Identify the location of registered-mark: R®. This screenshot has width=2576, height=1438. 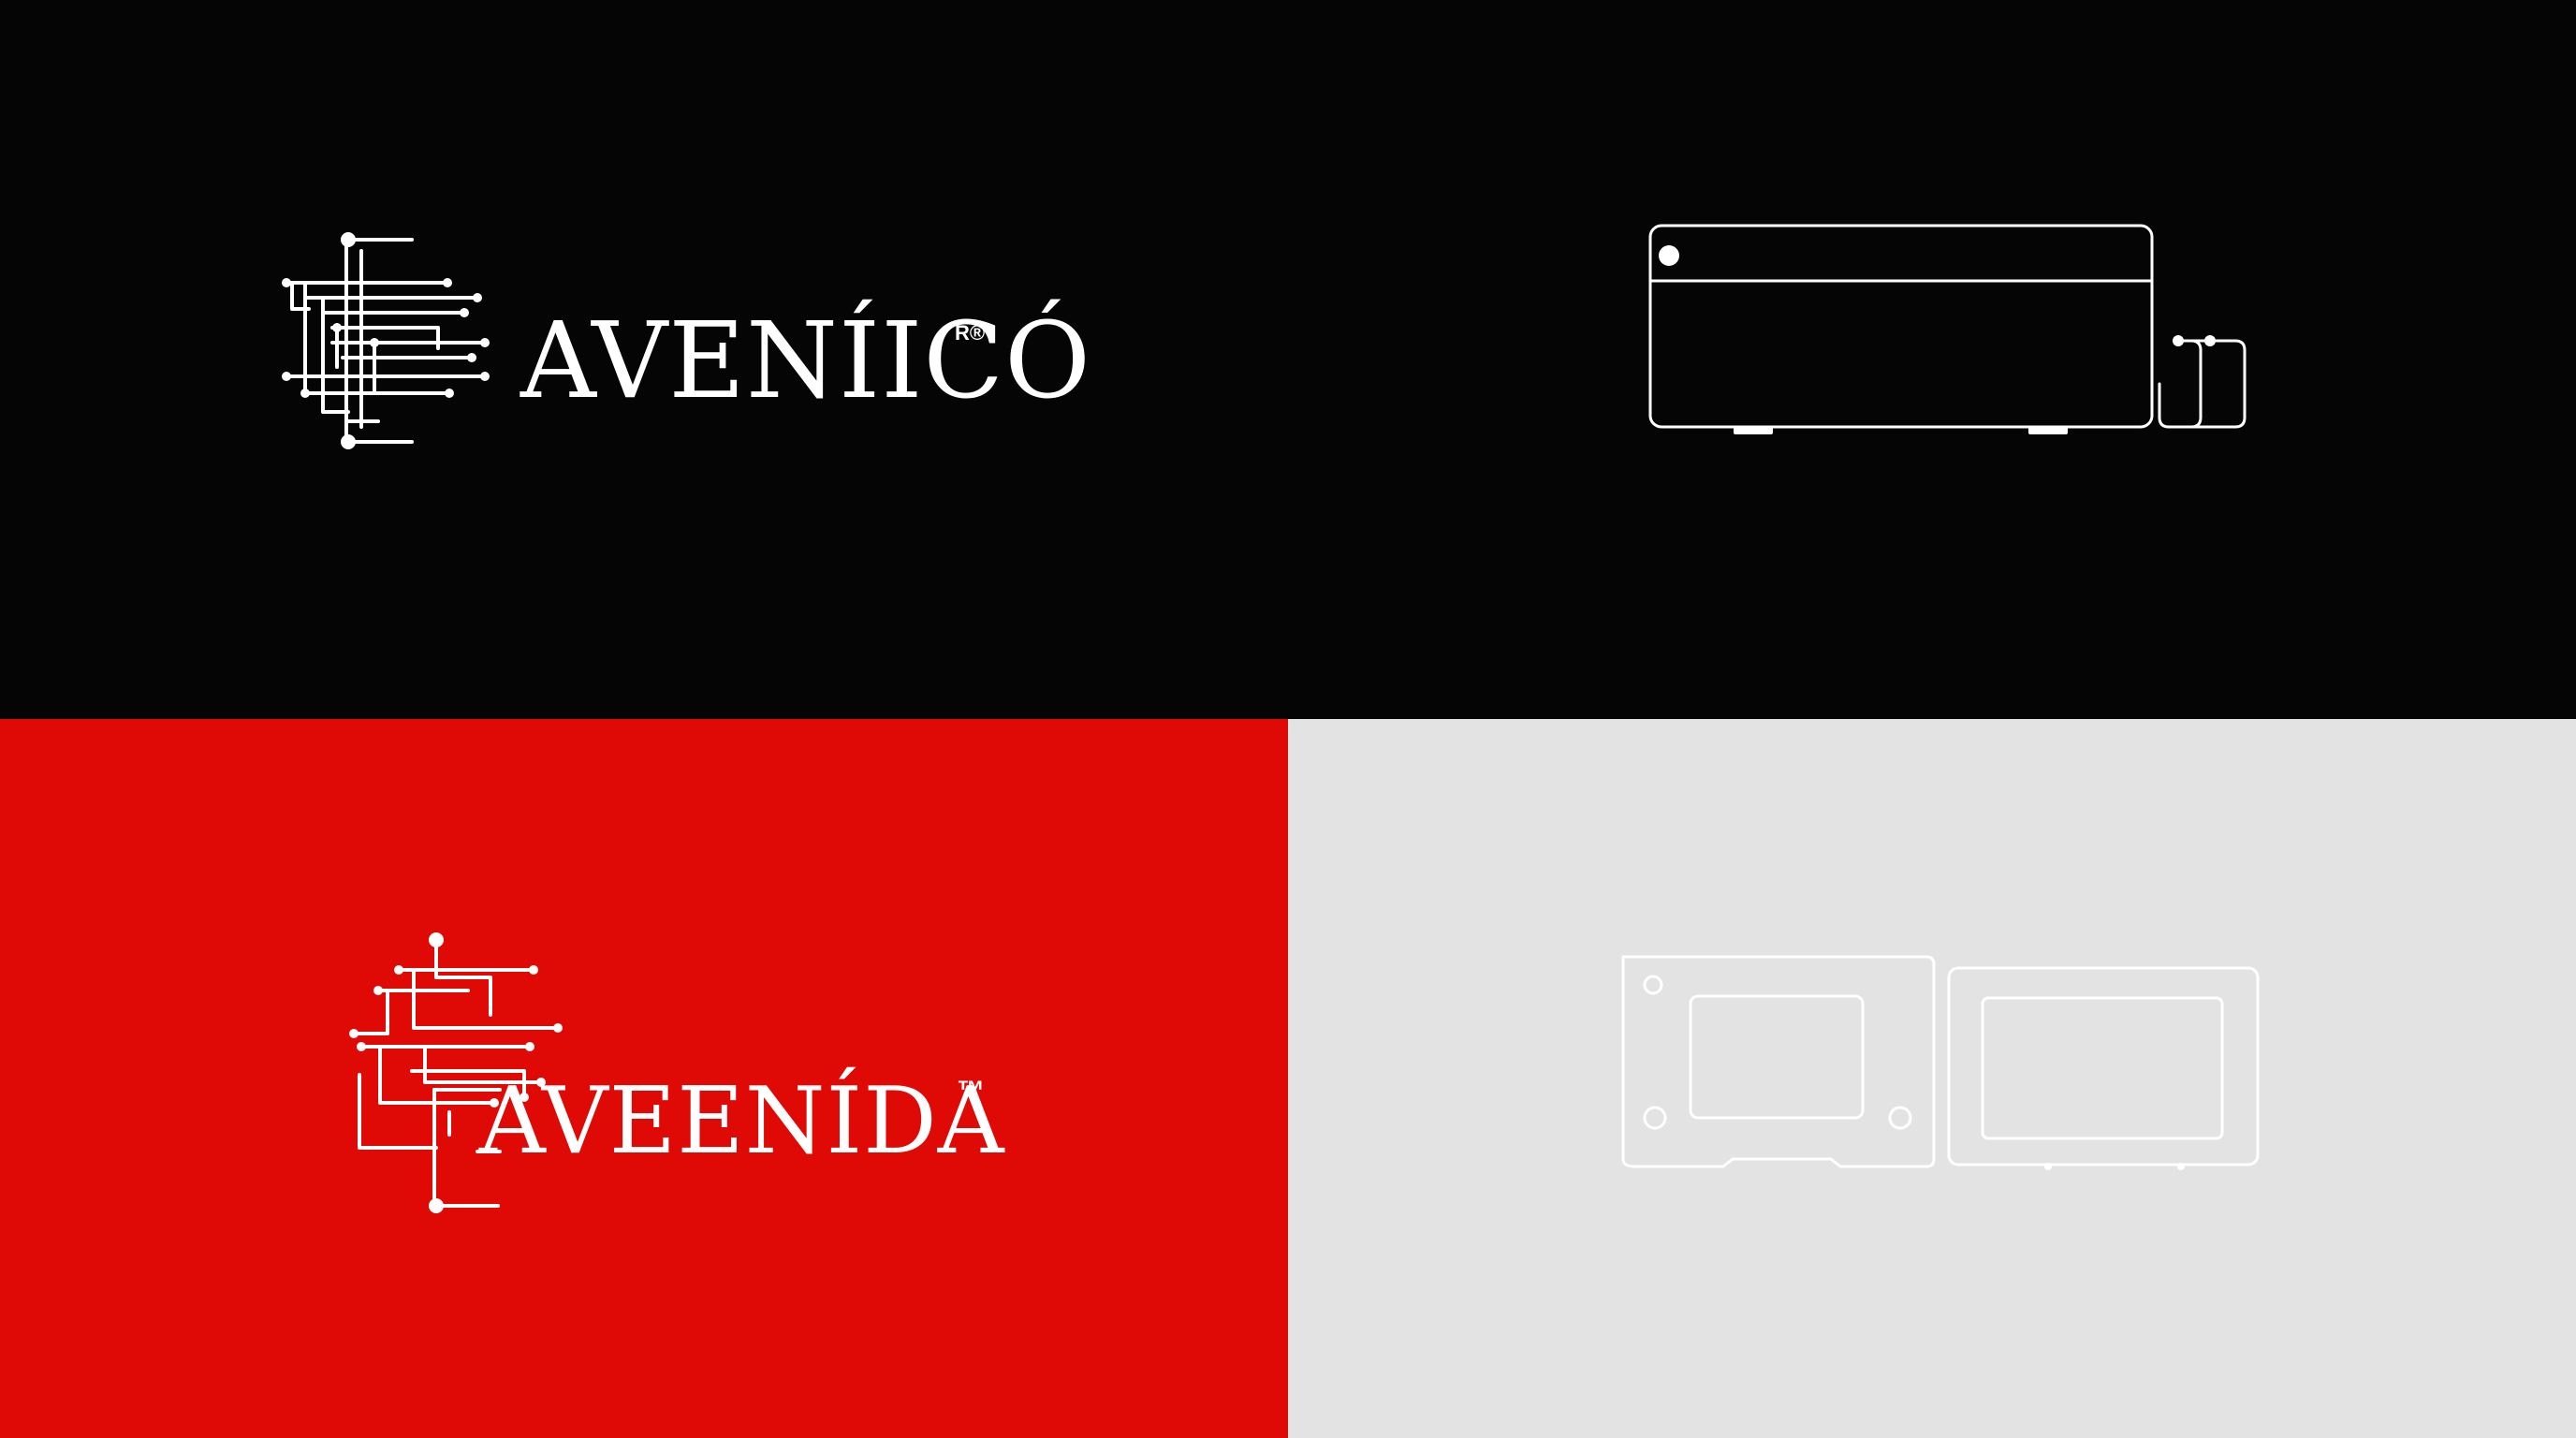
(970, 333).